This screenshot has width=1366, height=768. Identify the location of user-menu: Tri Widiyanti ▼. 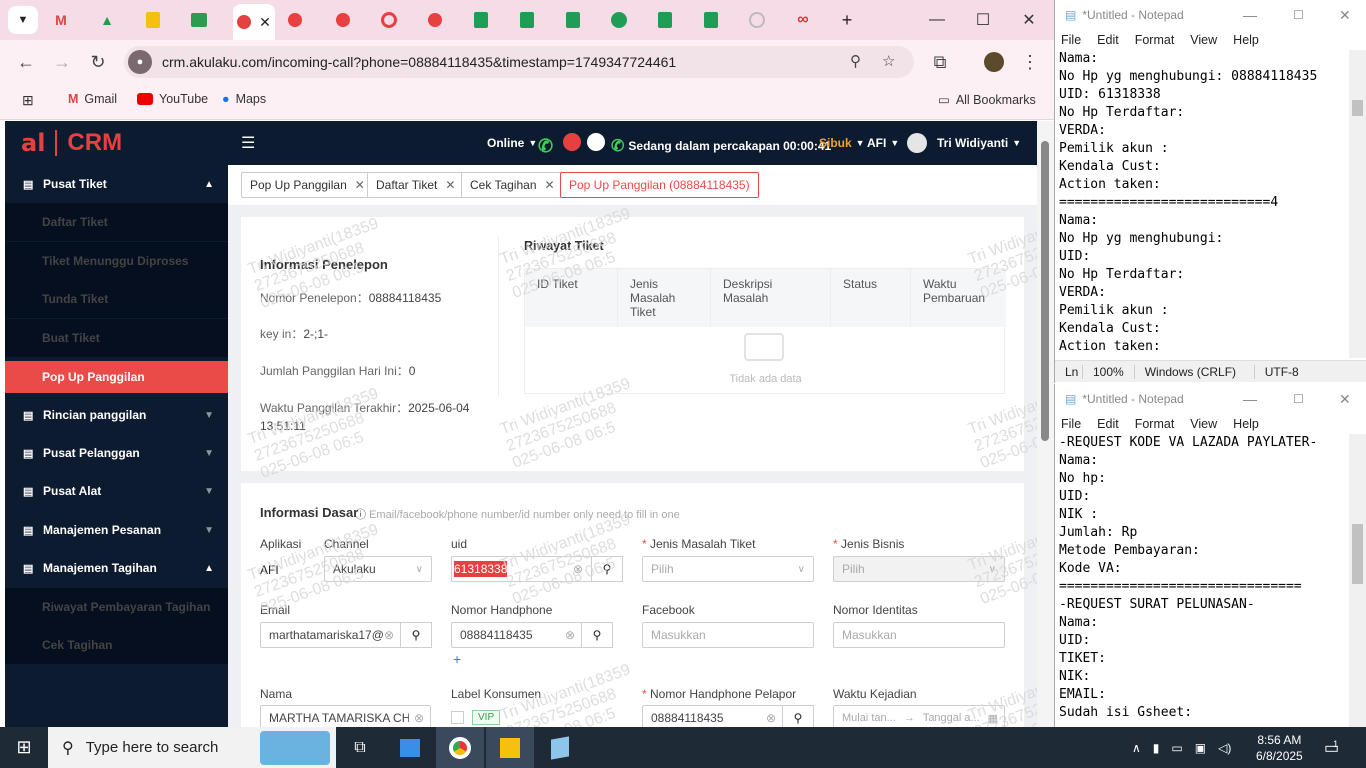
(964, 143).